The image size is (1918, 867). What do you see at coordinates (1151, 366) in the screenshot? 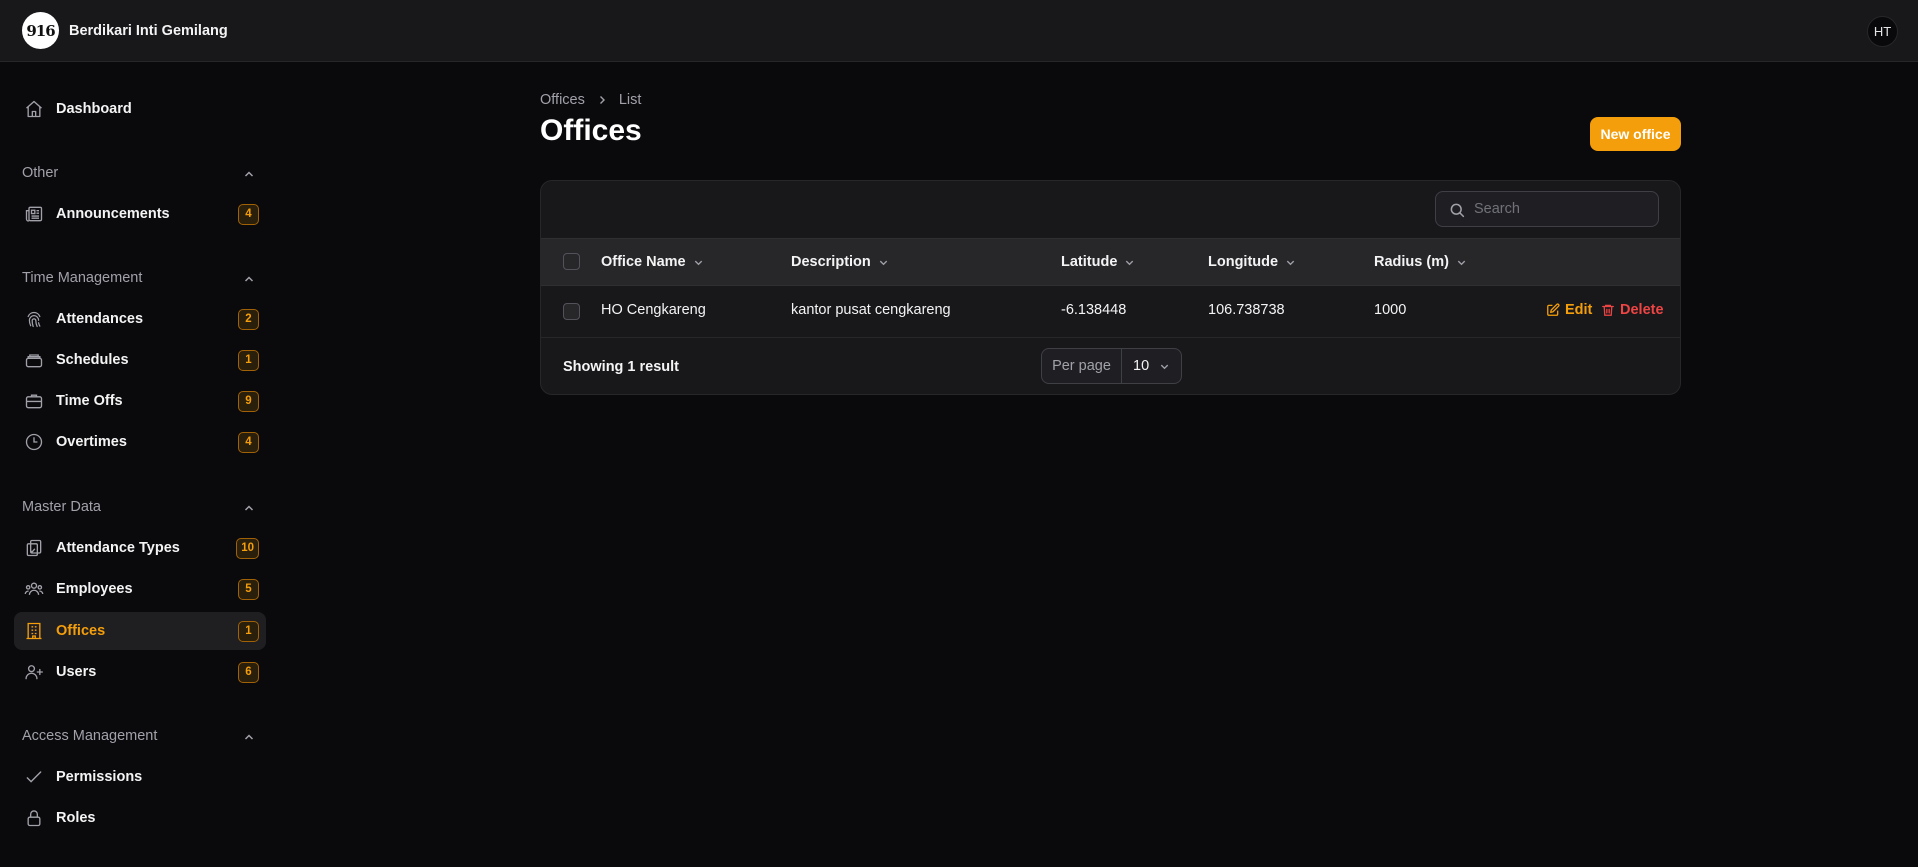
I see `per-page-dropdown: 10` at bounding box center [1151, 366].